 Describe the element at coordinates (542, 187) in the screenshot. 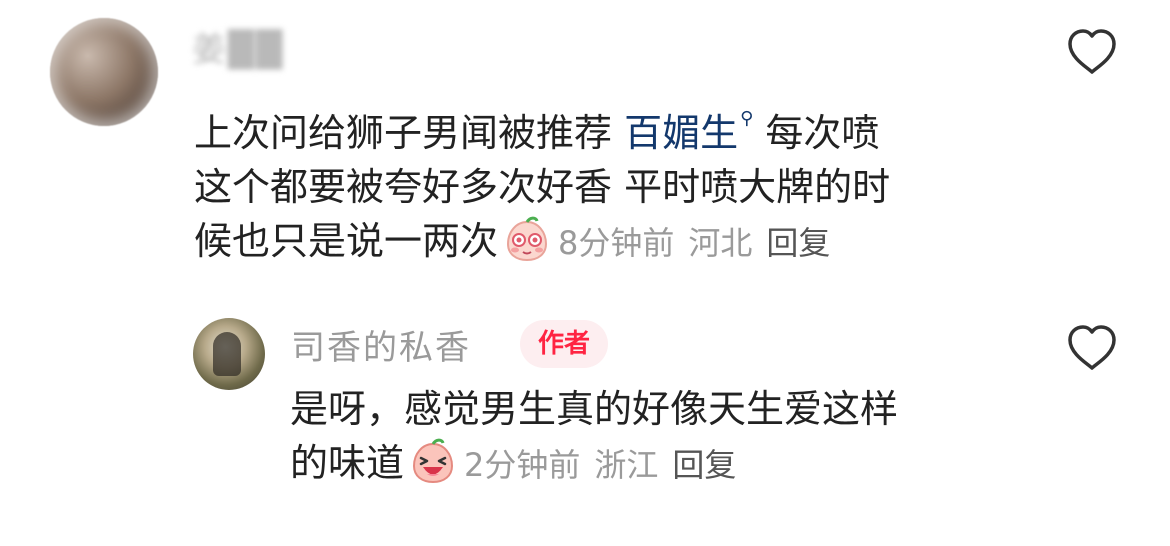

I see `comment-text-line-2: 这个都要被夸好多次好香 平时喷大牌的时` at that location.